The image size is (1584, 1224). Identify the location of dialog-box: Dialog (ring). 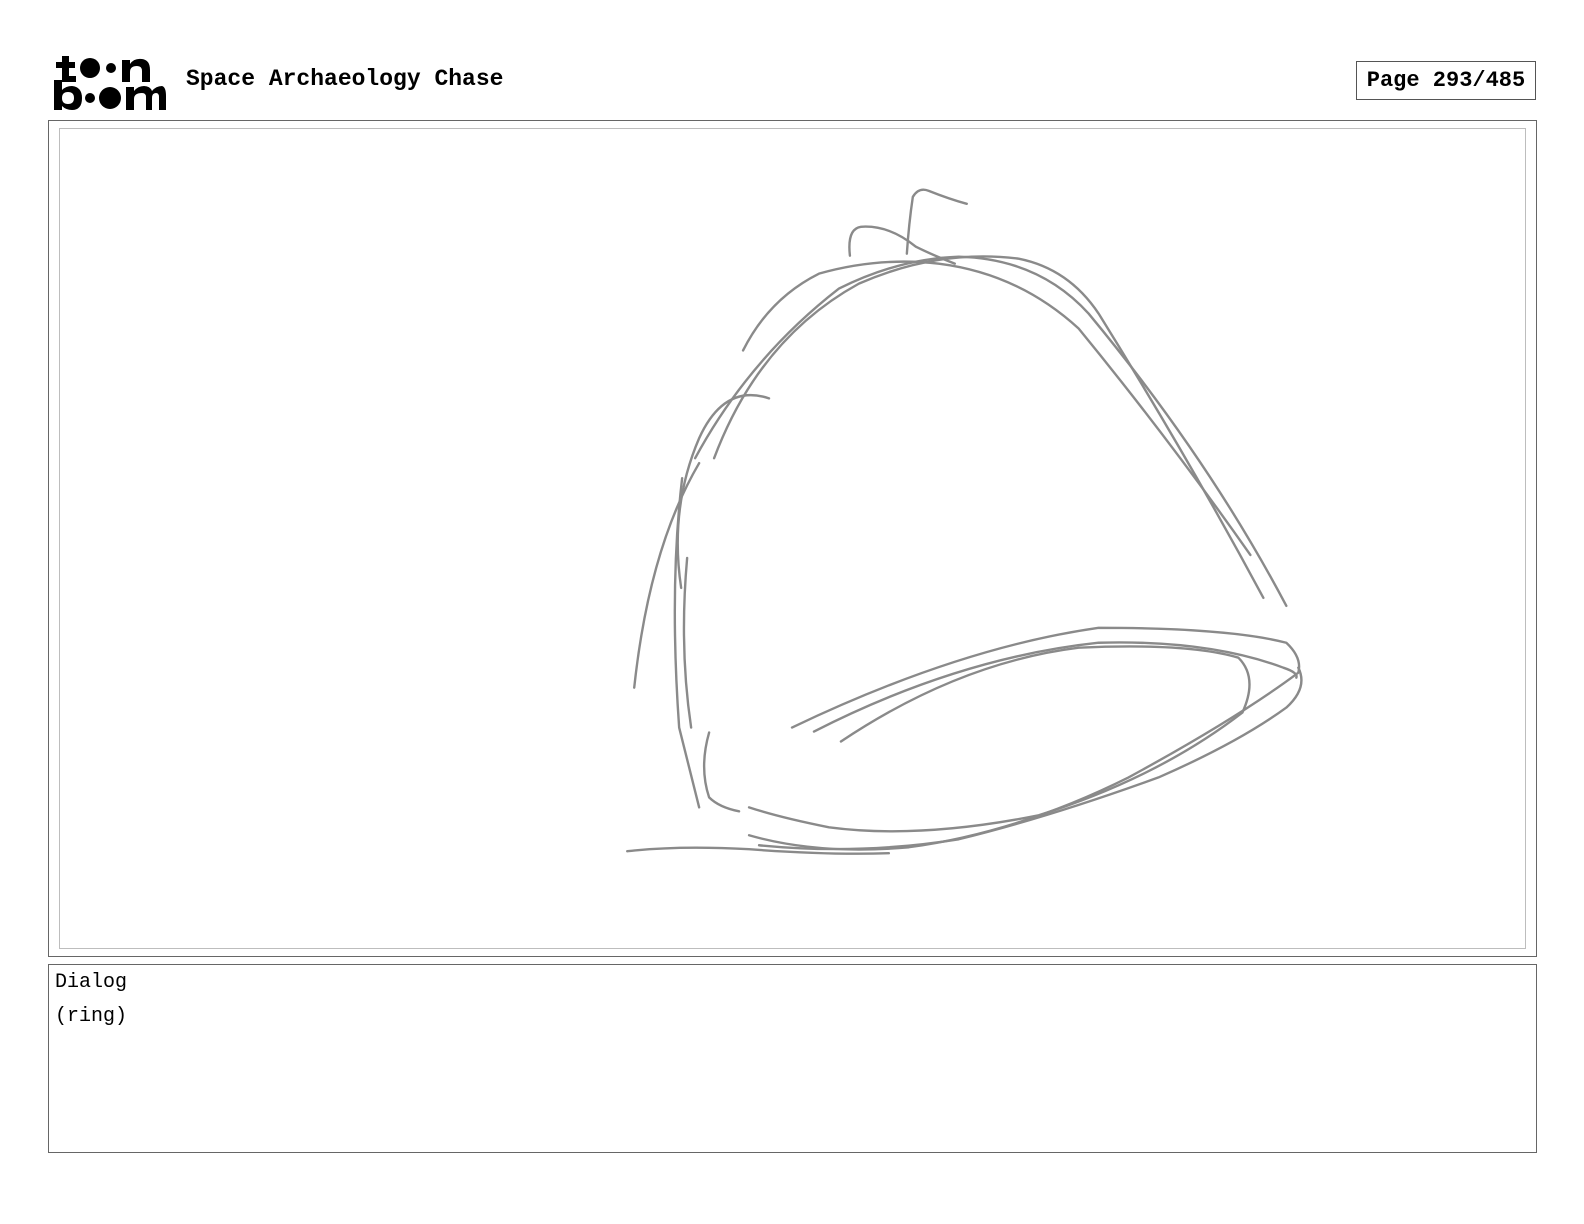
(792, 1058).